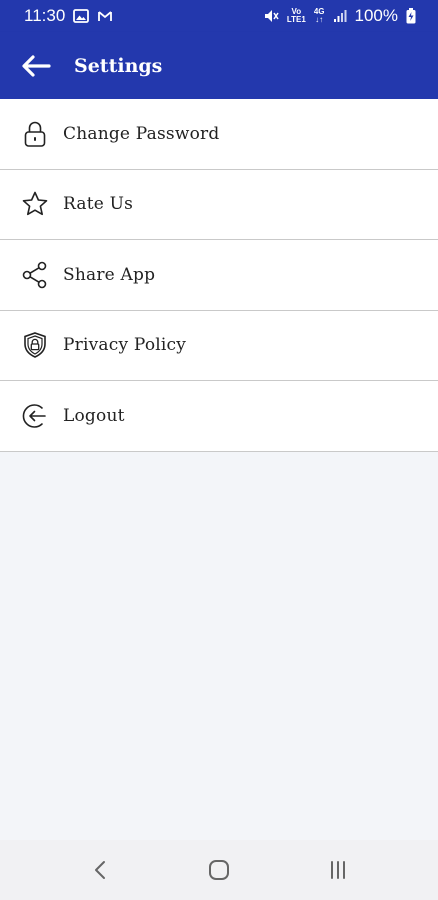 The height and width of the screenshot is (900, 438). I want to click on mail-notification-icon, so click(105, 16).